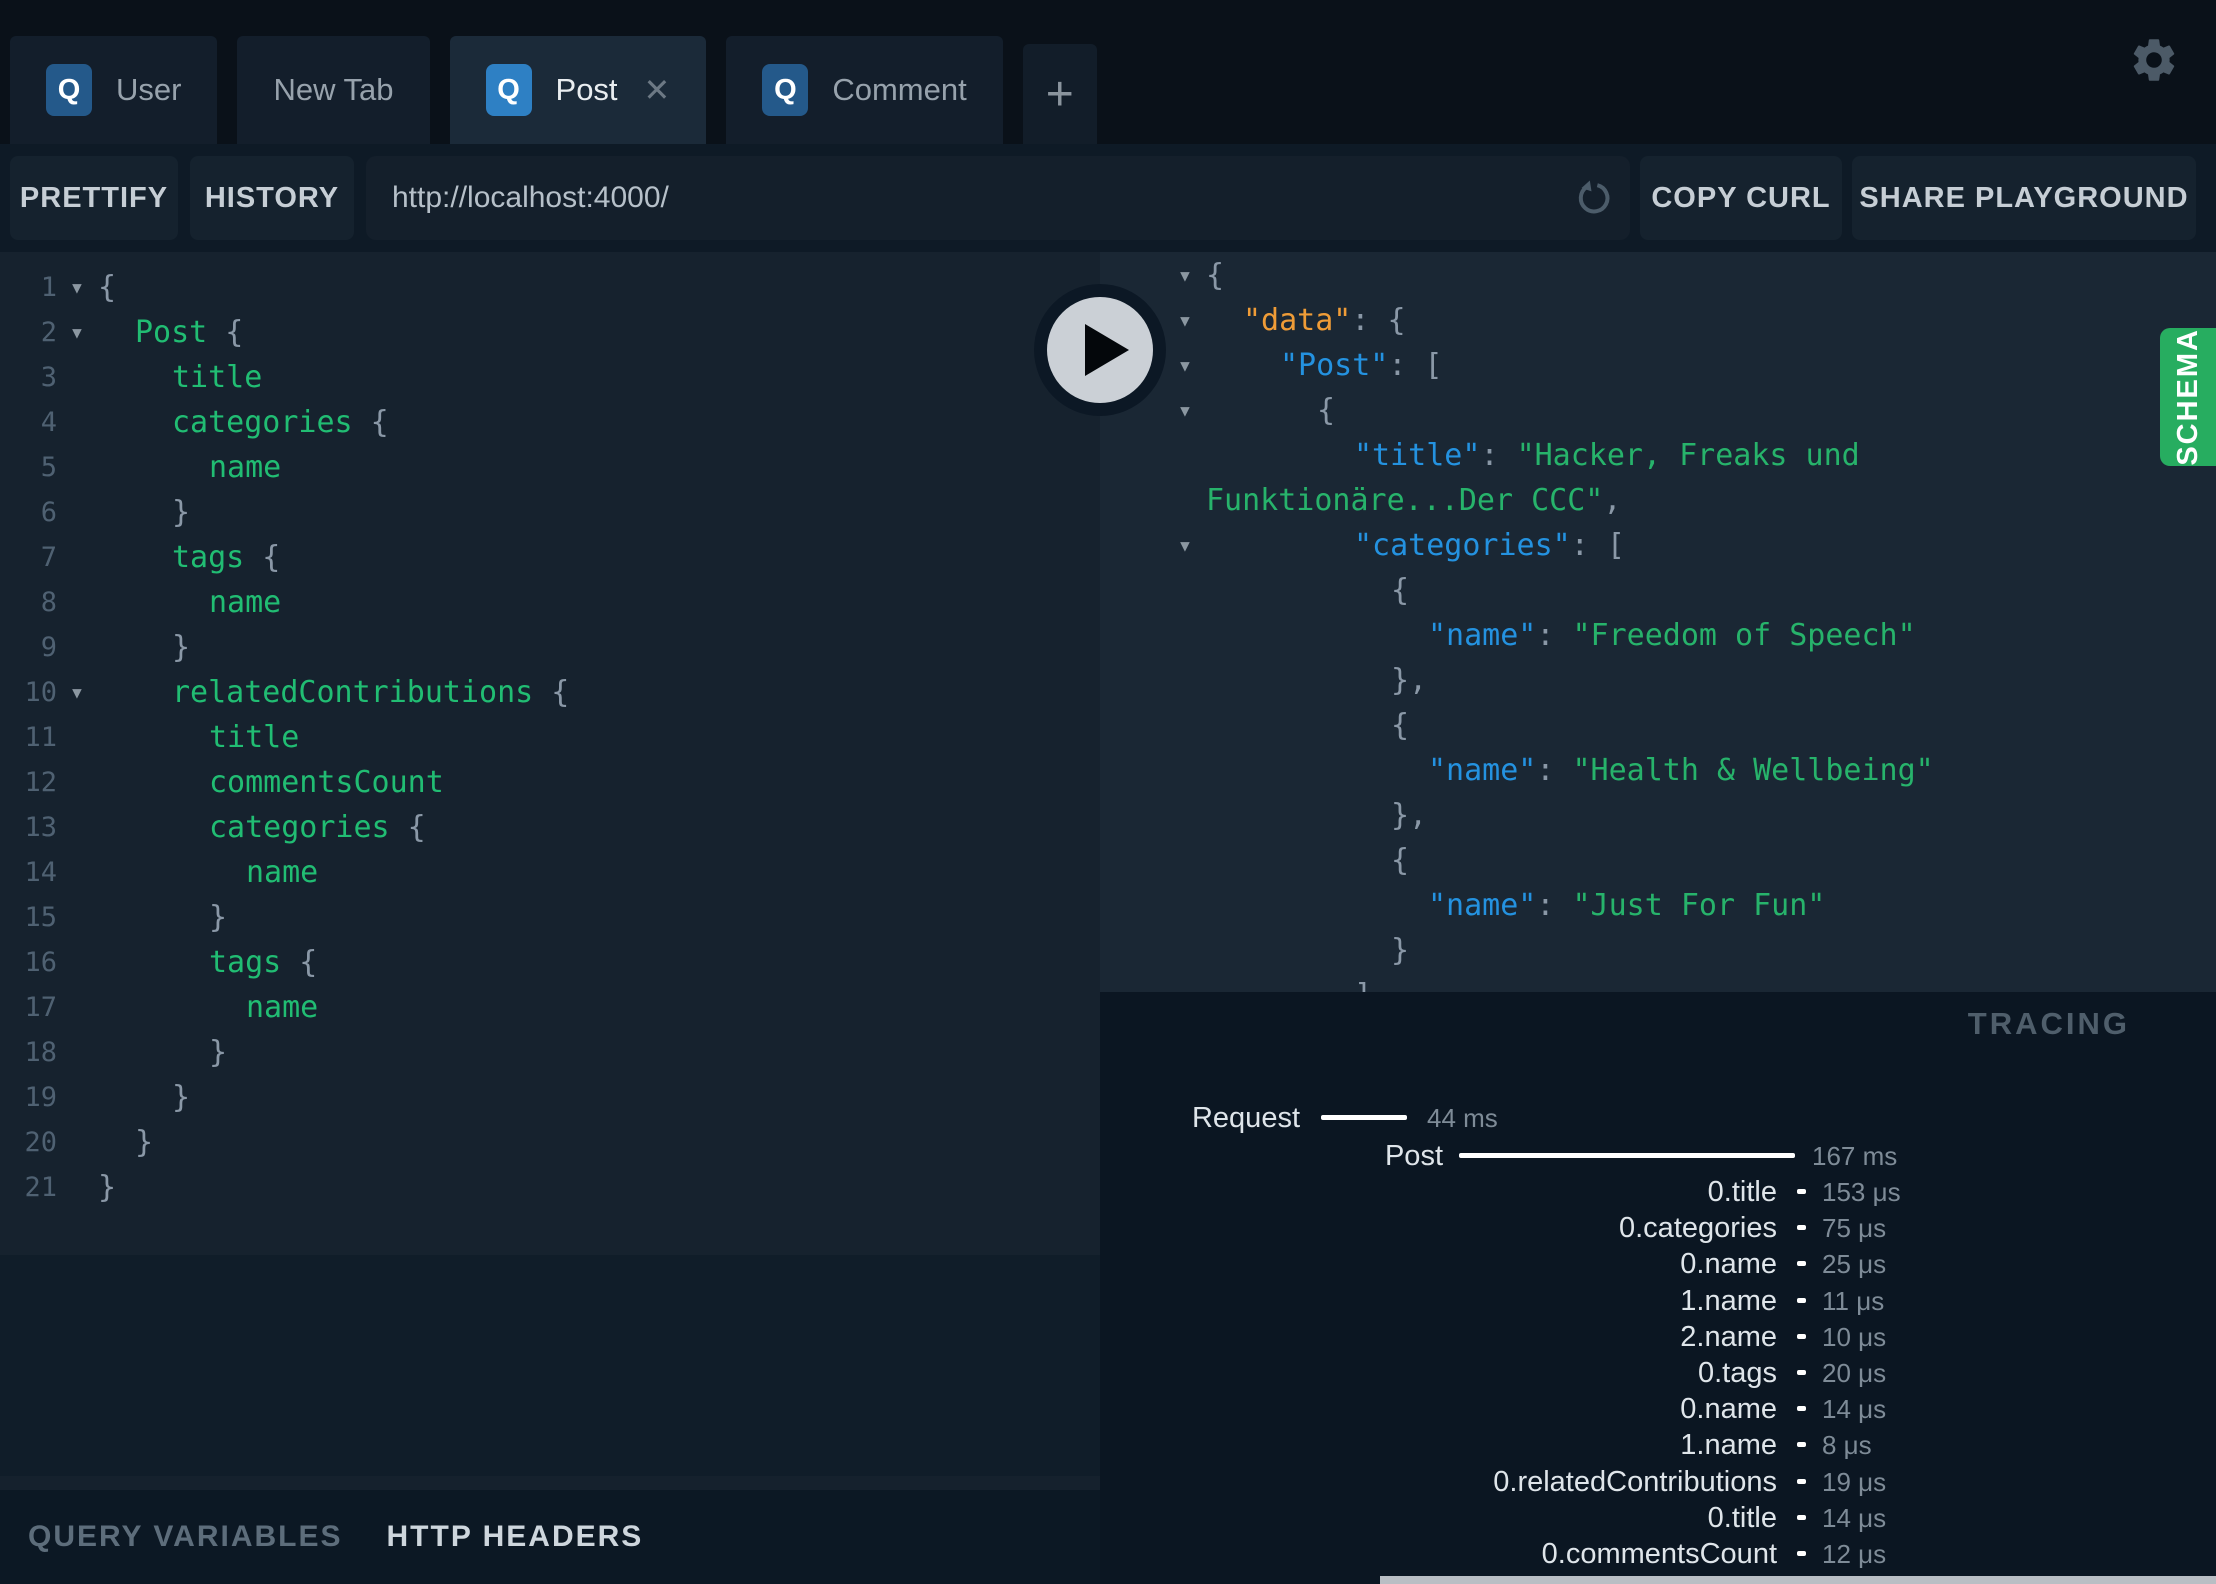 This screenshot has width=2216, height=1584. What do you see at coordinates (1658, 1518) in the screenshot?
I see `tracing-span-row: 0.title 14 μs` at bounding box center [1658, 1518].